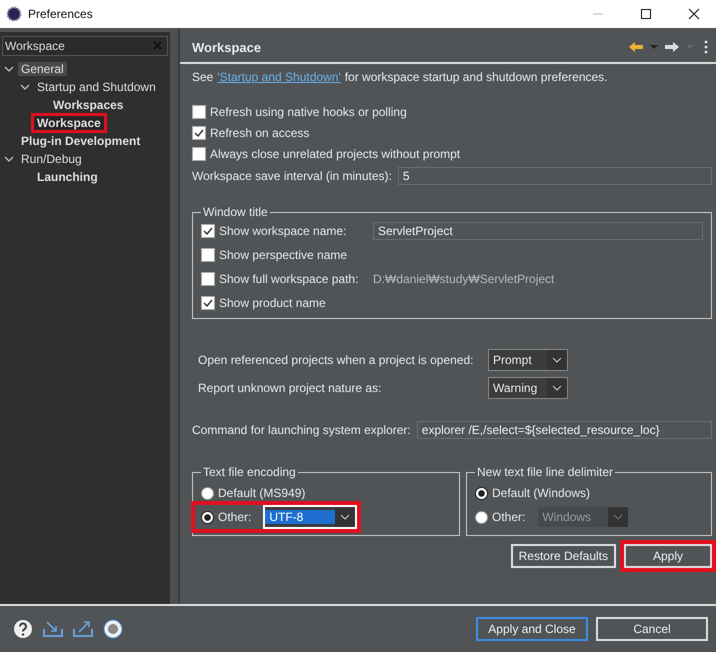 The width and height of the screenshot is (716, 652). I want to click on dropdown-label: Report unknown project nature as:, so click(290, 388).